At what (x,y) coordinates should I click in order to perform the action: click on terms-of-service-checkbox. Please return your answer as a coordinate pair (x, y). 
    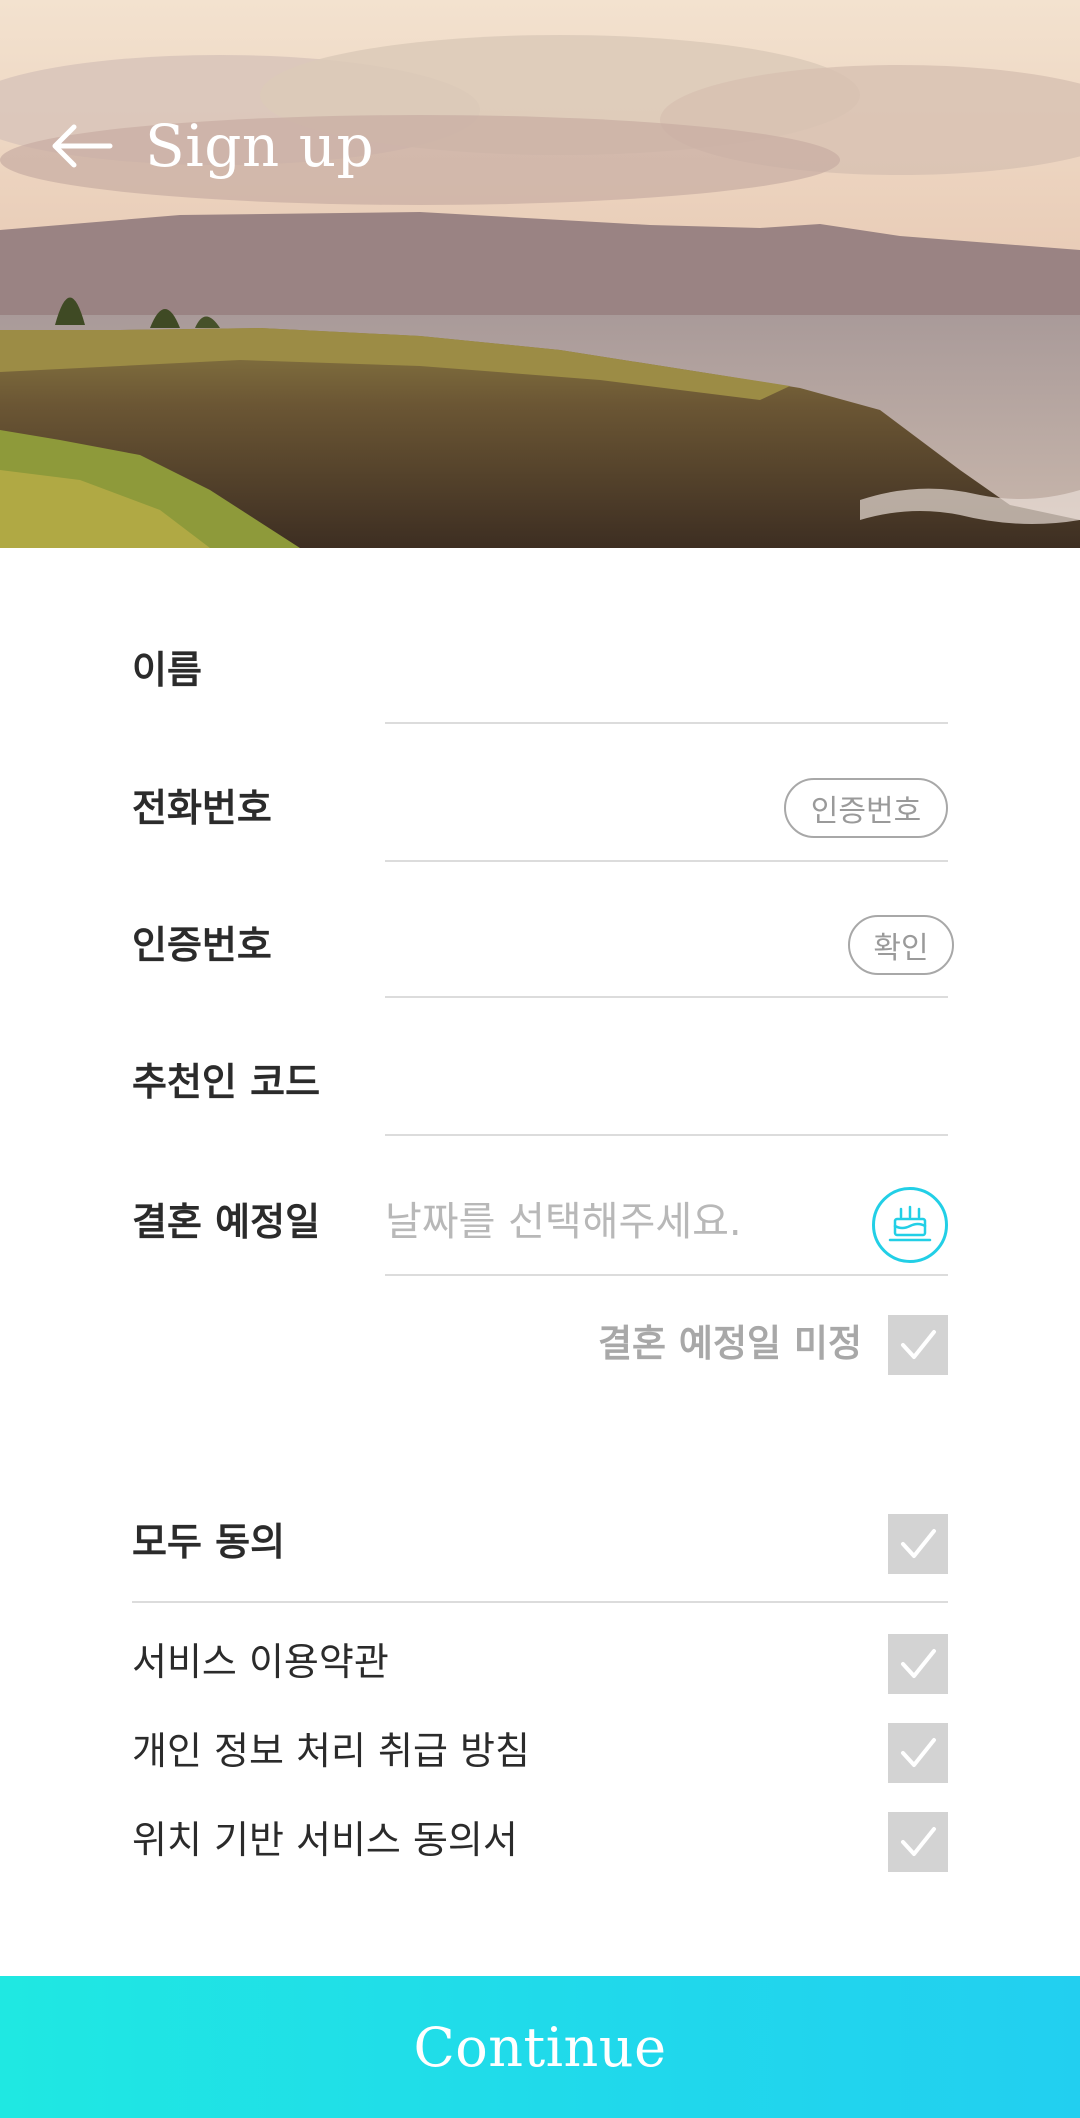
    Looking at the image, I should click on (918, 1664).